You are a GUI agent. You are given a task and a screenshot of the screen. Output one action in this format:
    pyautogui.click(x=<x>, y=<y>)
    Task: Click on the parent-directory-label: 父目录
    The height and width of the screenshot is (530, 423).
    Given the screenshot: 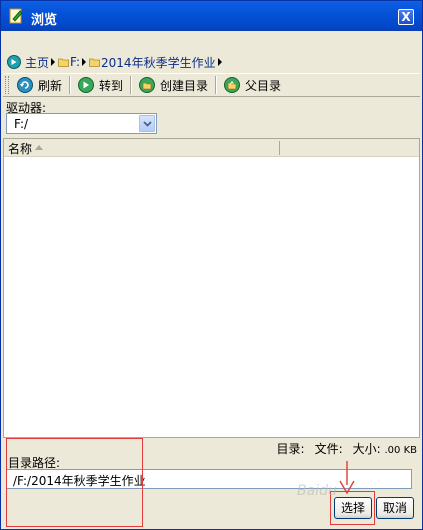 What is the action you would take?
    pyautogui.click(x=263, y=85)
    